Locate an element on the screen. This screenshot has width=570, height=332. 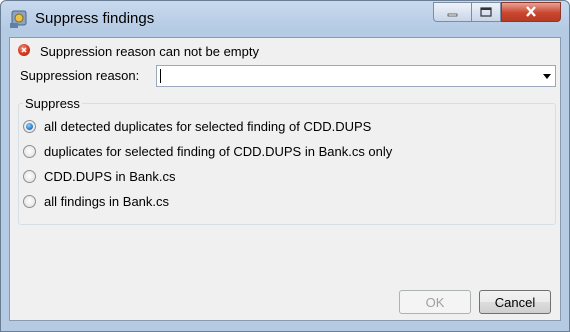
maximize-button is located at coordinates (486, 12).